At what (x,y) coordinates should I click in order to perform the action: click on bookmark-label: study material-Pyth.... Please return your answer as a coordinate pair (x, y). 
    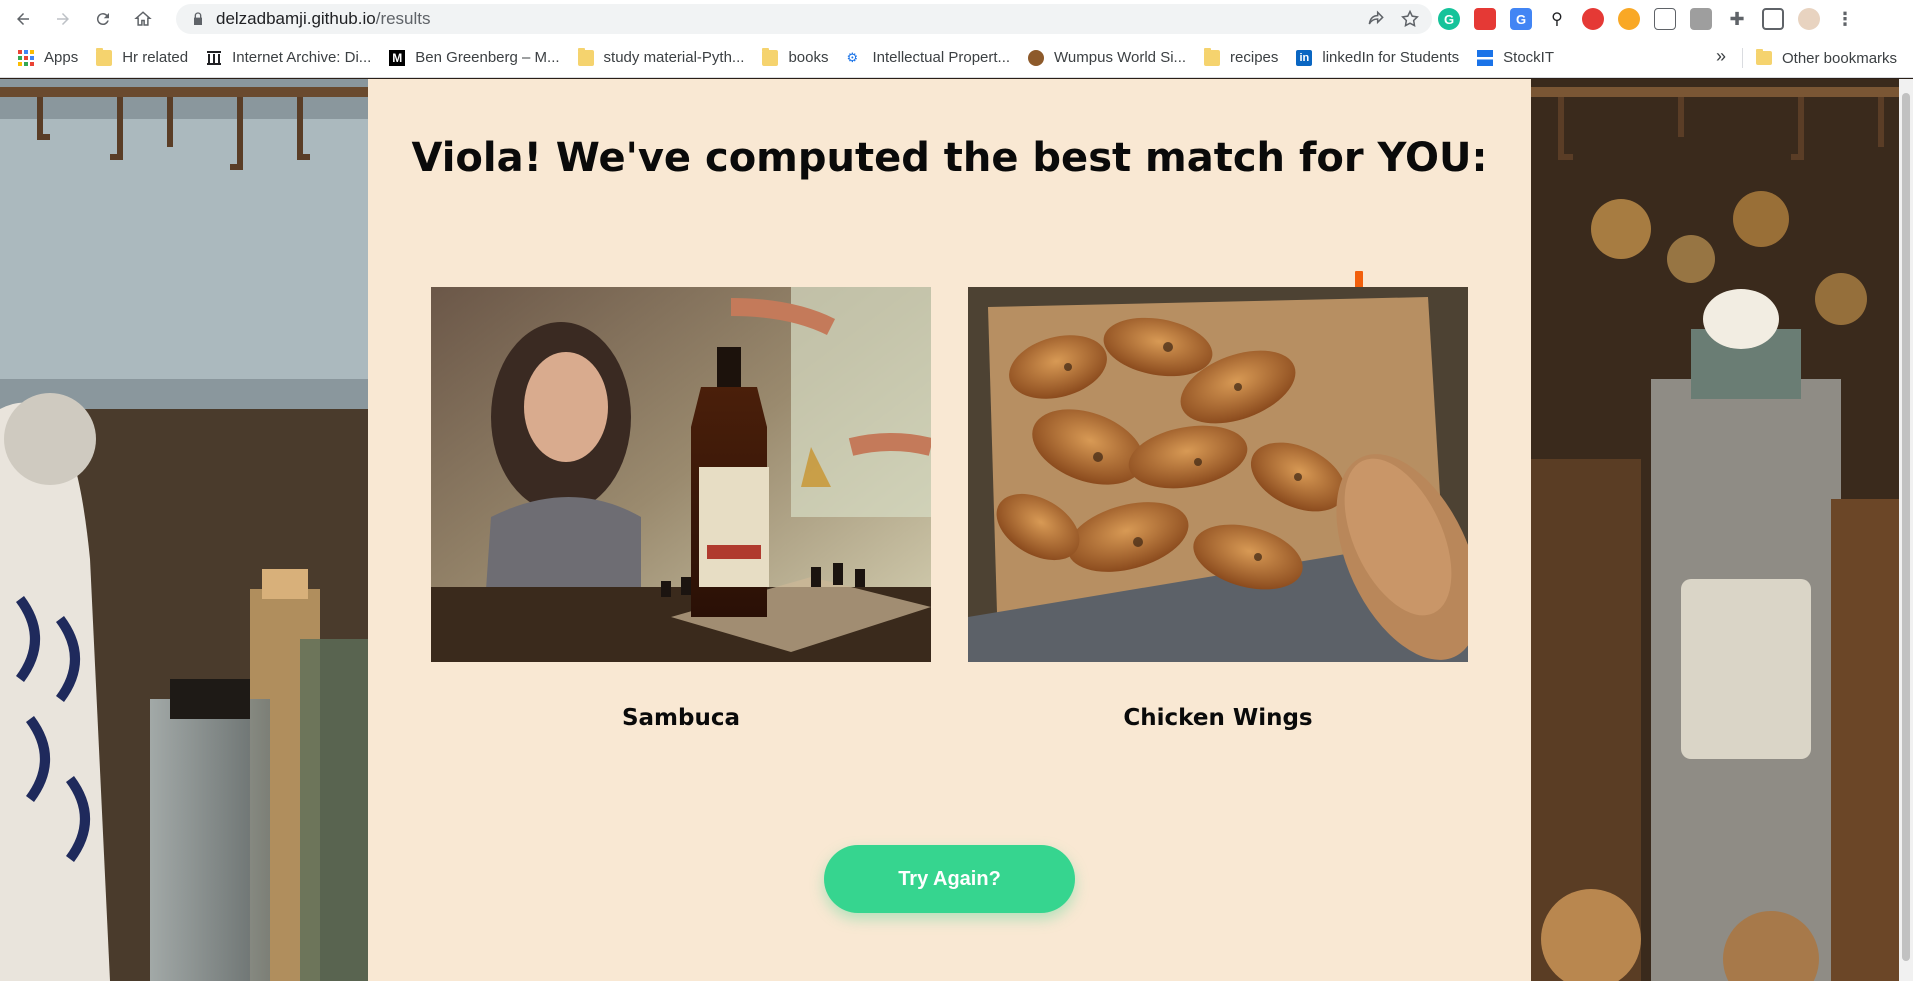
    Looking at the image, I should click on (674, 57).